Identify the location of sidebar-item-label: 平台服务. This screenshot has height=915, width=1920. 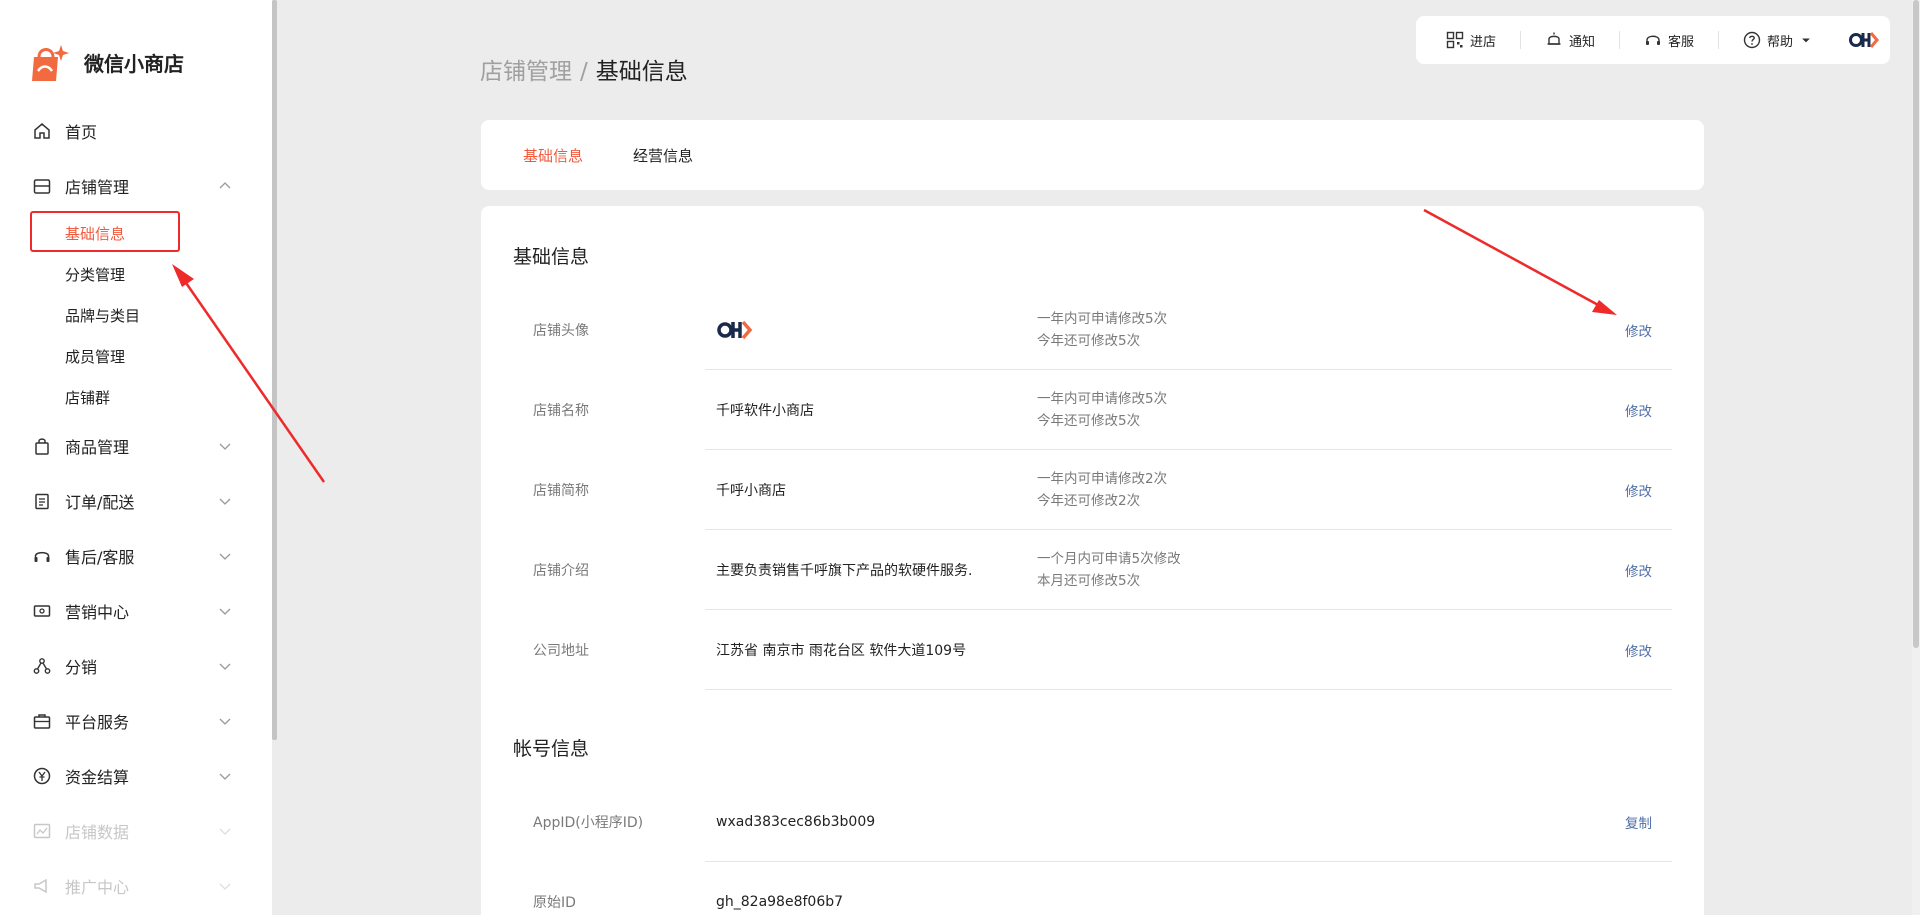
(97, 722).